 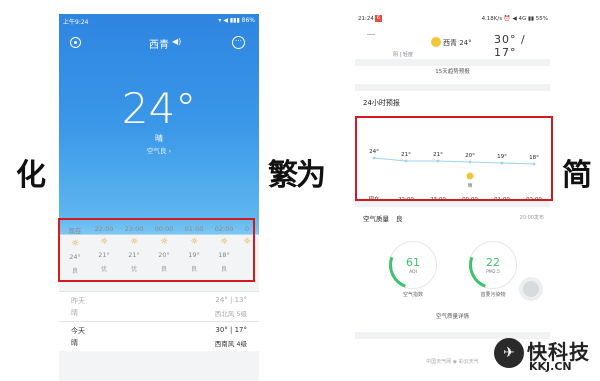 I want to click on sun-icon, so click(x=436, y=42).